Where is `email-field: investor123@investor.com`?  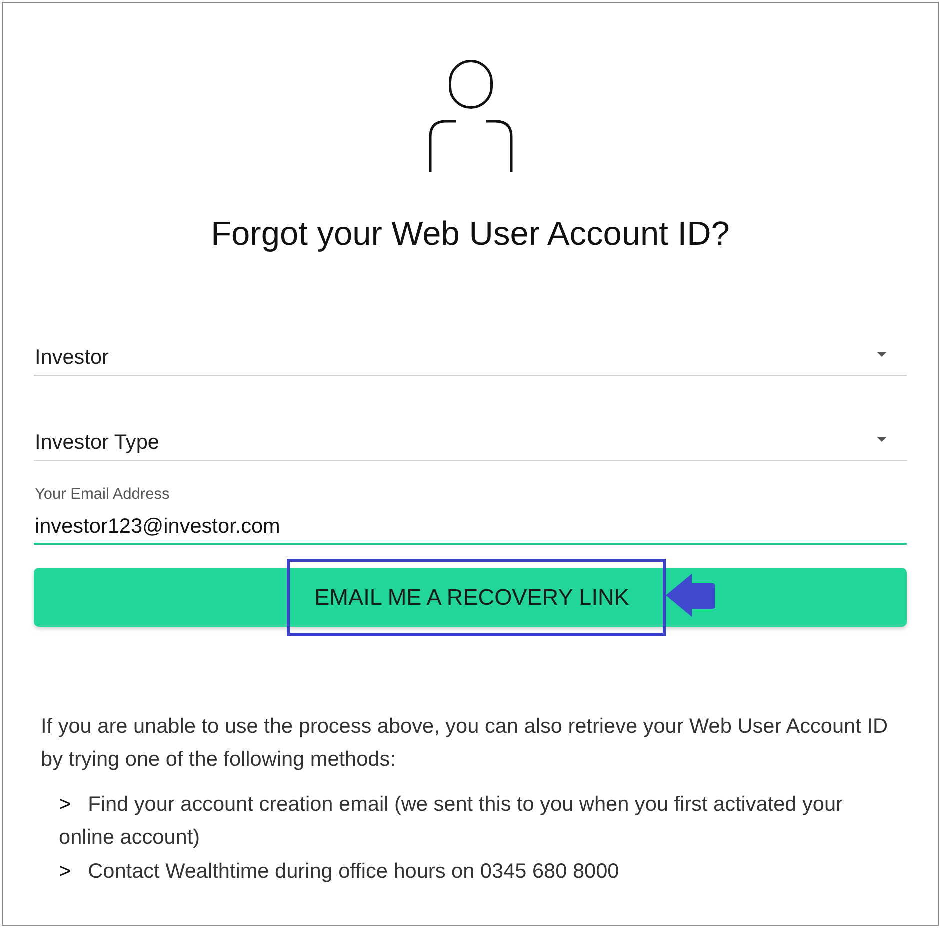
email-field: investor123@investor.com is located at coordinates (470, 528).